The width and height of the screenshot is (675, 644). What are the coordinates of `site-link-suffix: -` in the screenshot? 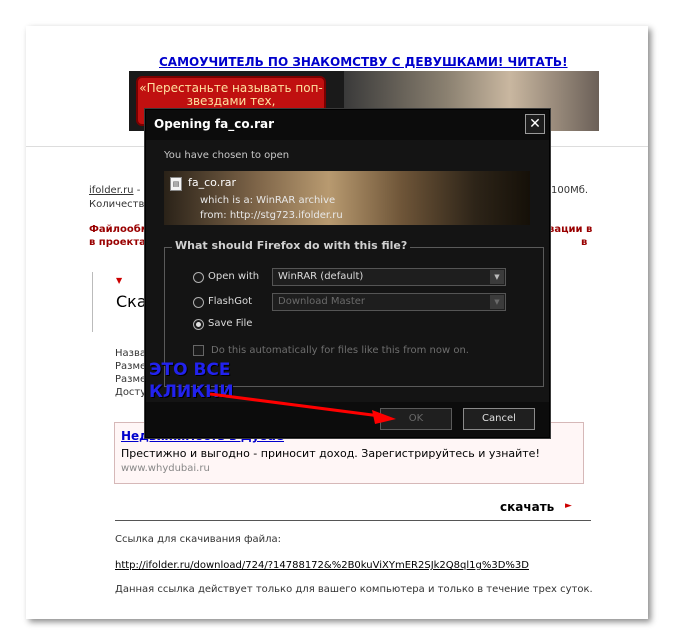 It's located at (137, 190).